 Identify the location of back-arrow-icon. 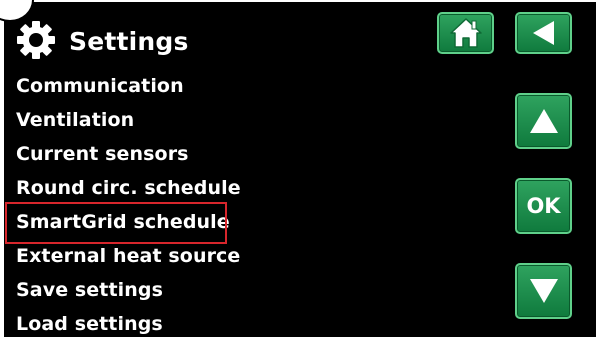
(543, 33).